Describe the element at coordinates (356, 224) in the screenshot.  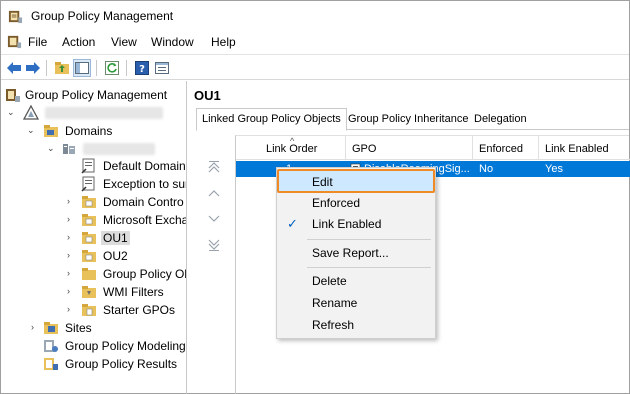
I see `menu-item-link-enabled: ✓ Link Enabled` at that location.